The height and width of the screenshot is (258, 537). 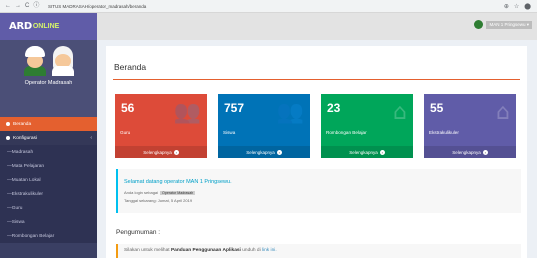 I want to click on role-badge: Operator Madrasah, so click(x=178, y=192).